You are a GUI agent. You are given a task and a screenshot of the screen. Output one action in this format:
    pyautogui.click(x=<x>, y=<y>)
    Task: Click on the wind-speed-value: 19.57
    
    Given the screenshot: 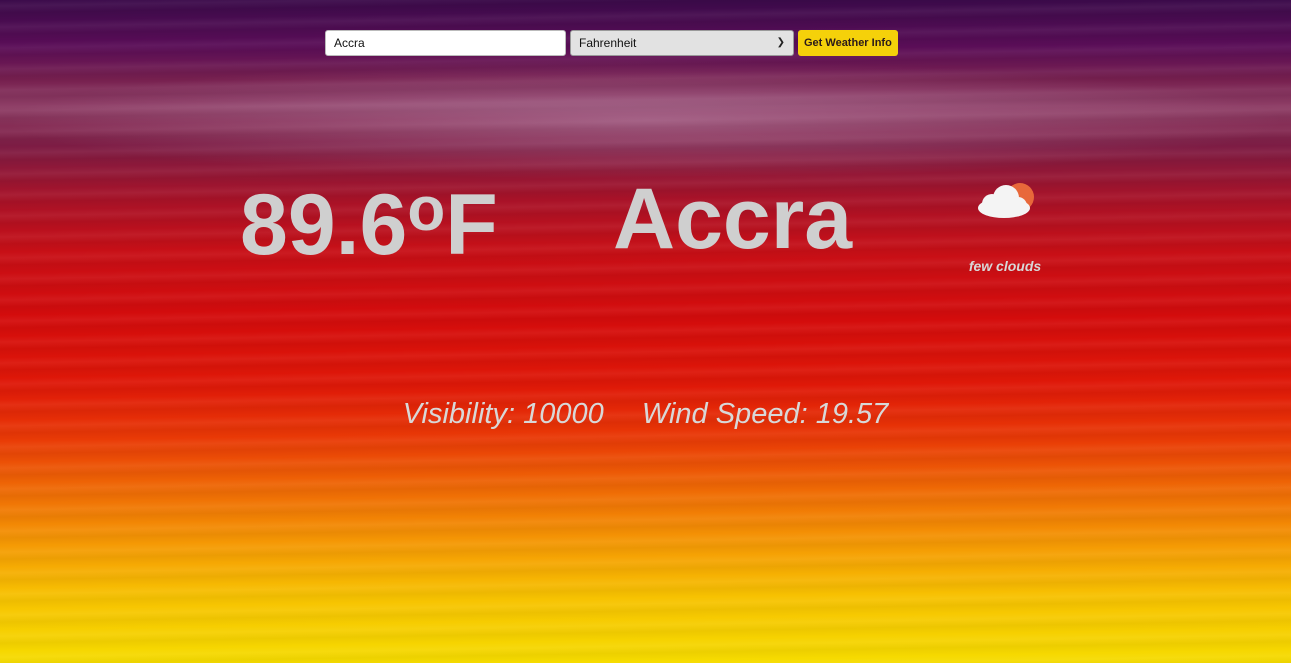 What is the action you would take?
    pyautogui.click(x=852, y=414)
    